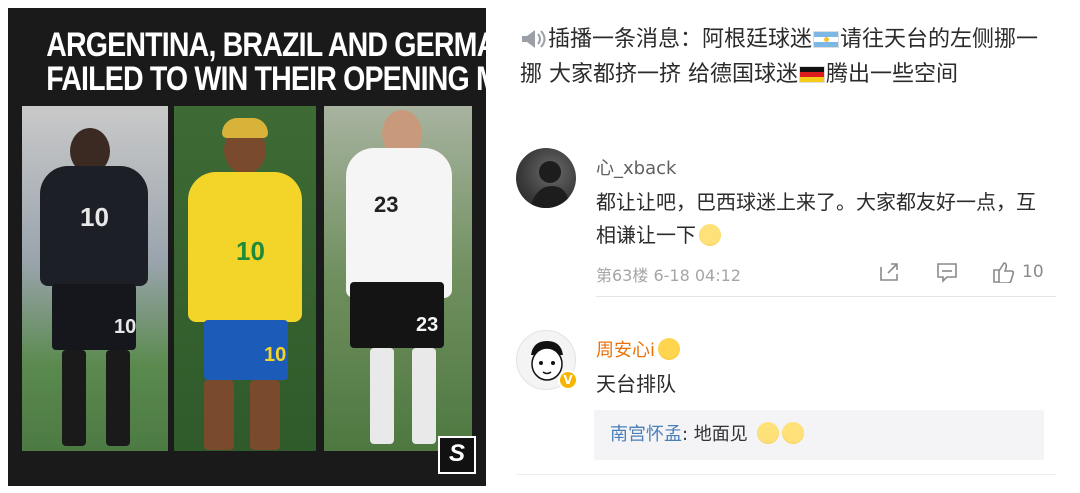 This screenshot has width=1080, height=493. What do you see at coordinates (812, 74) in the screenshot?
I see `germany-flag-icon` at bounding box center [812, 74].